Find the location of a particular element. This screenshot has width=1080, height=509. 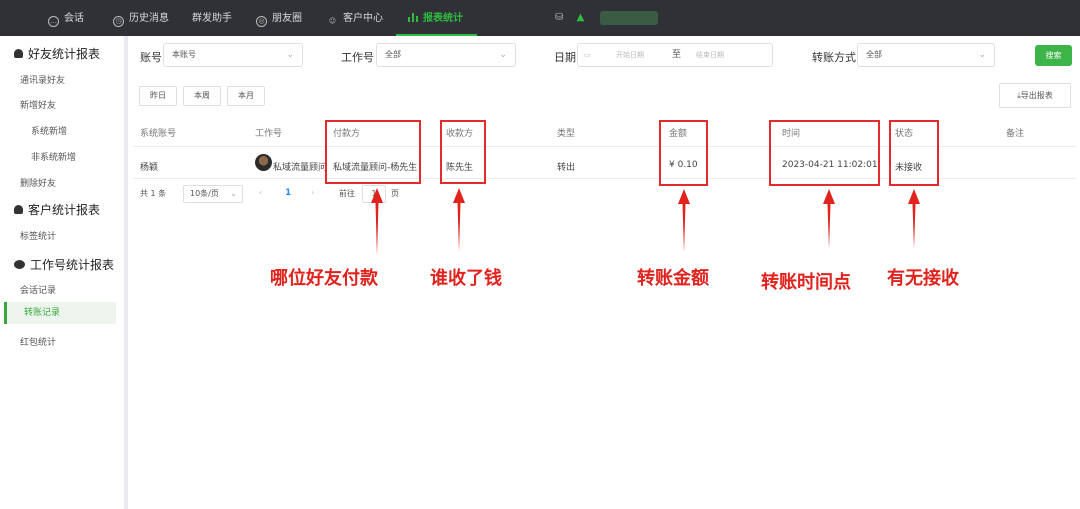

annotation-box-status is located at coordinates (914, 153).